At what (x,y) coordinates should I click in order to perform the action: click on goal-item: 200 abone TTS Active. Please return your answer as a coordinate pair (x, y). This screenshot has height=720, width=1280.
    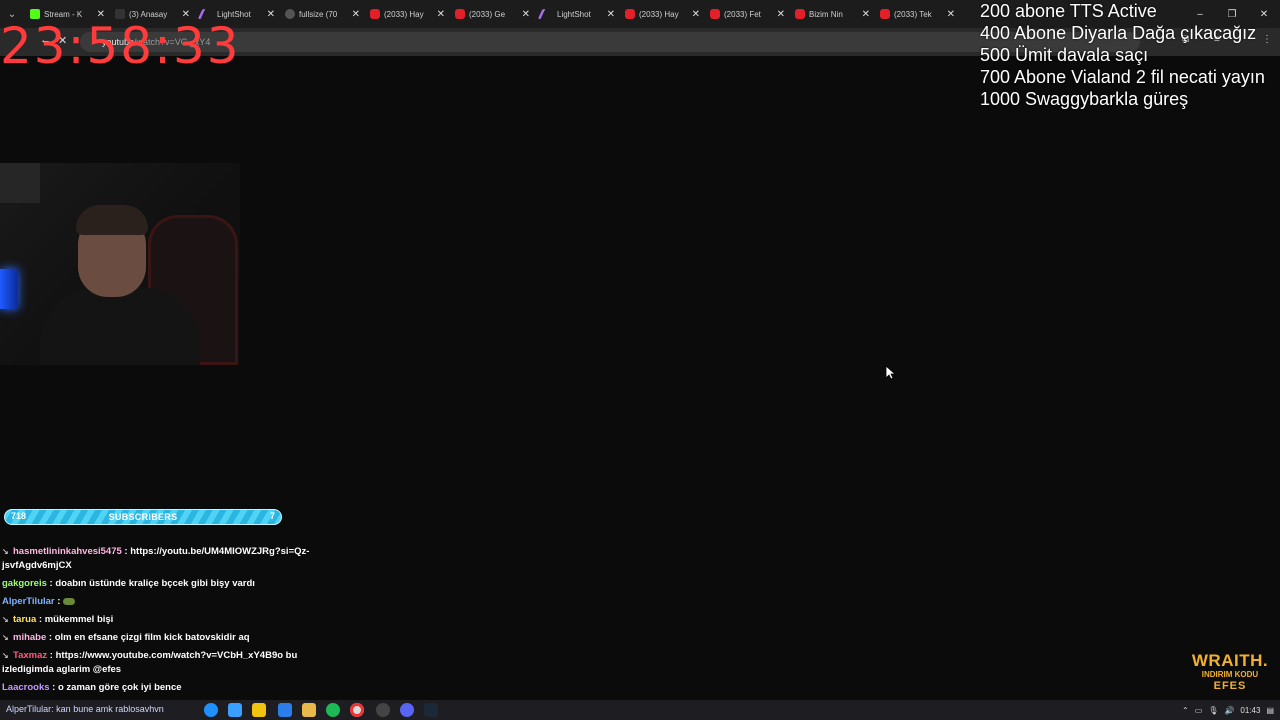
    Looking at the image, I should click on (1068, 11).